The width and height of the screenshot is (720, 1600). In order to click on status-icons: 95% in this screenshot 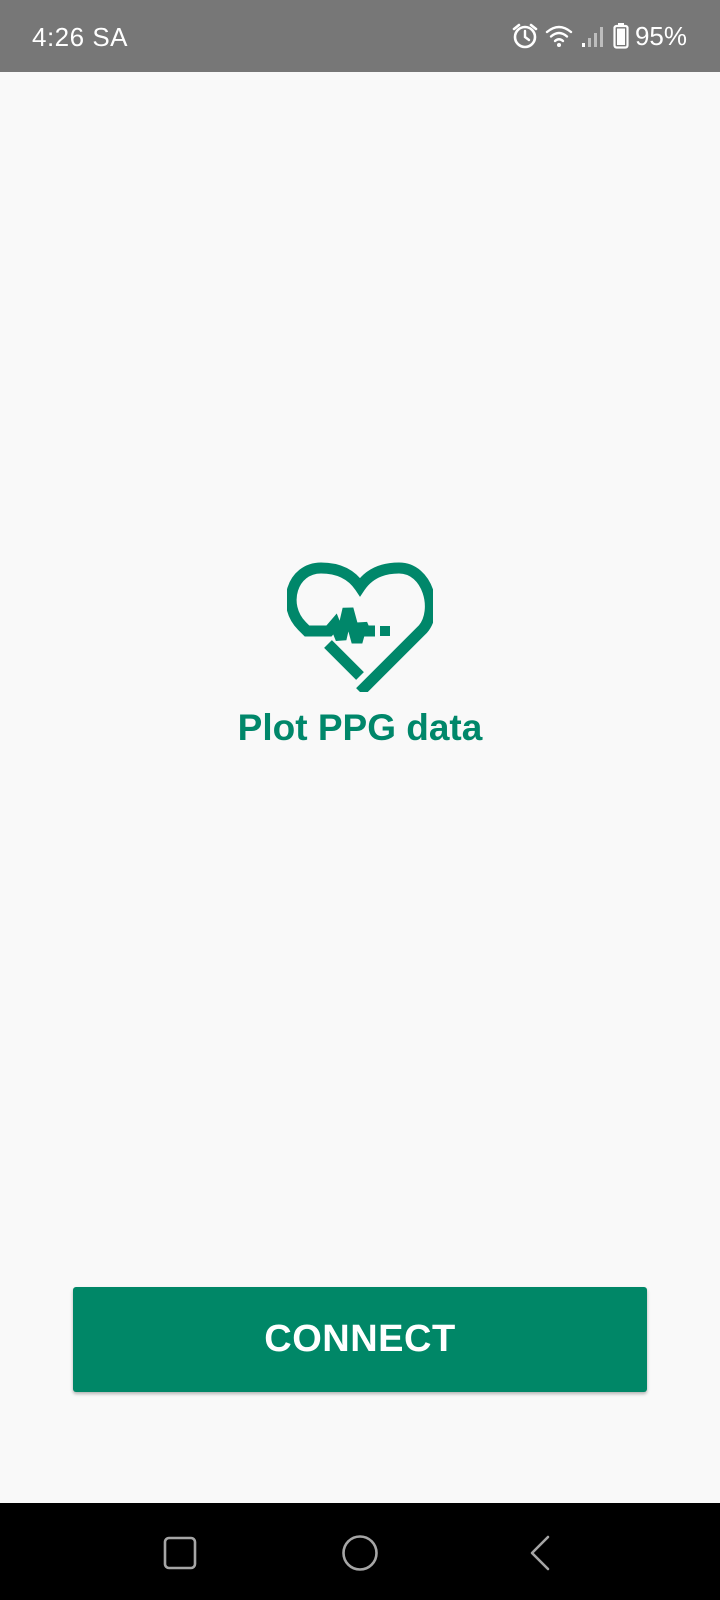, I will do `click(599, 36)`.